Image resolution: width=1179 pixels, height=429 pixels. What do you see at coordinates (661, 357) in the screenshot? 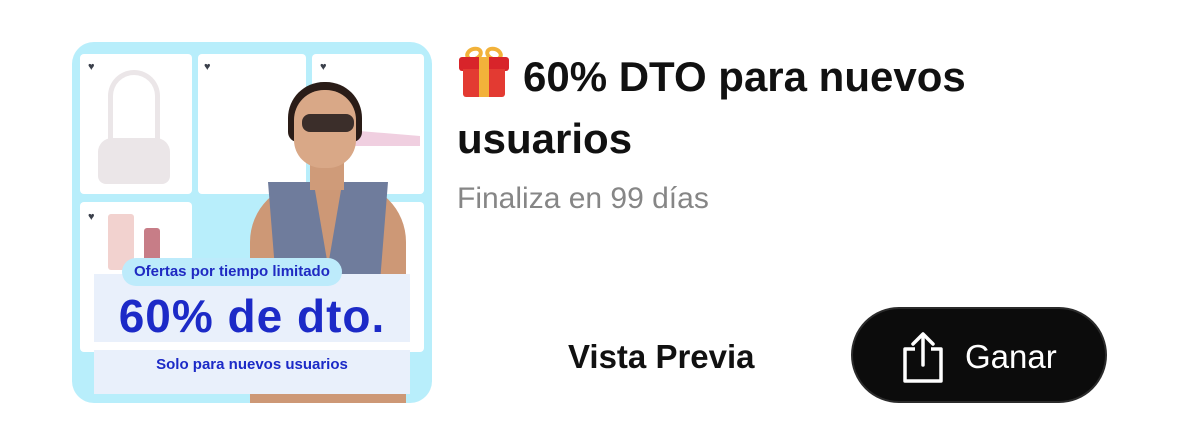
I see `preview-button: Vista Previa` at bounding box center [661, 357].